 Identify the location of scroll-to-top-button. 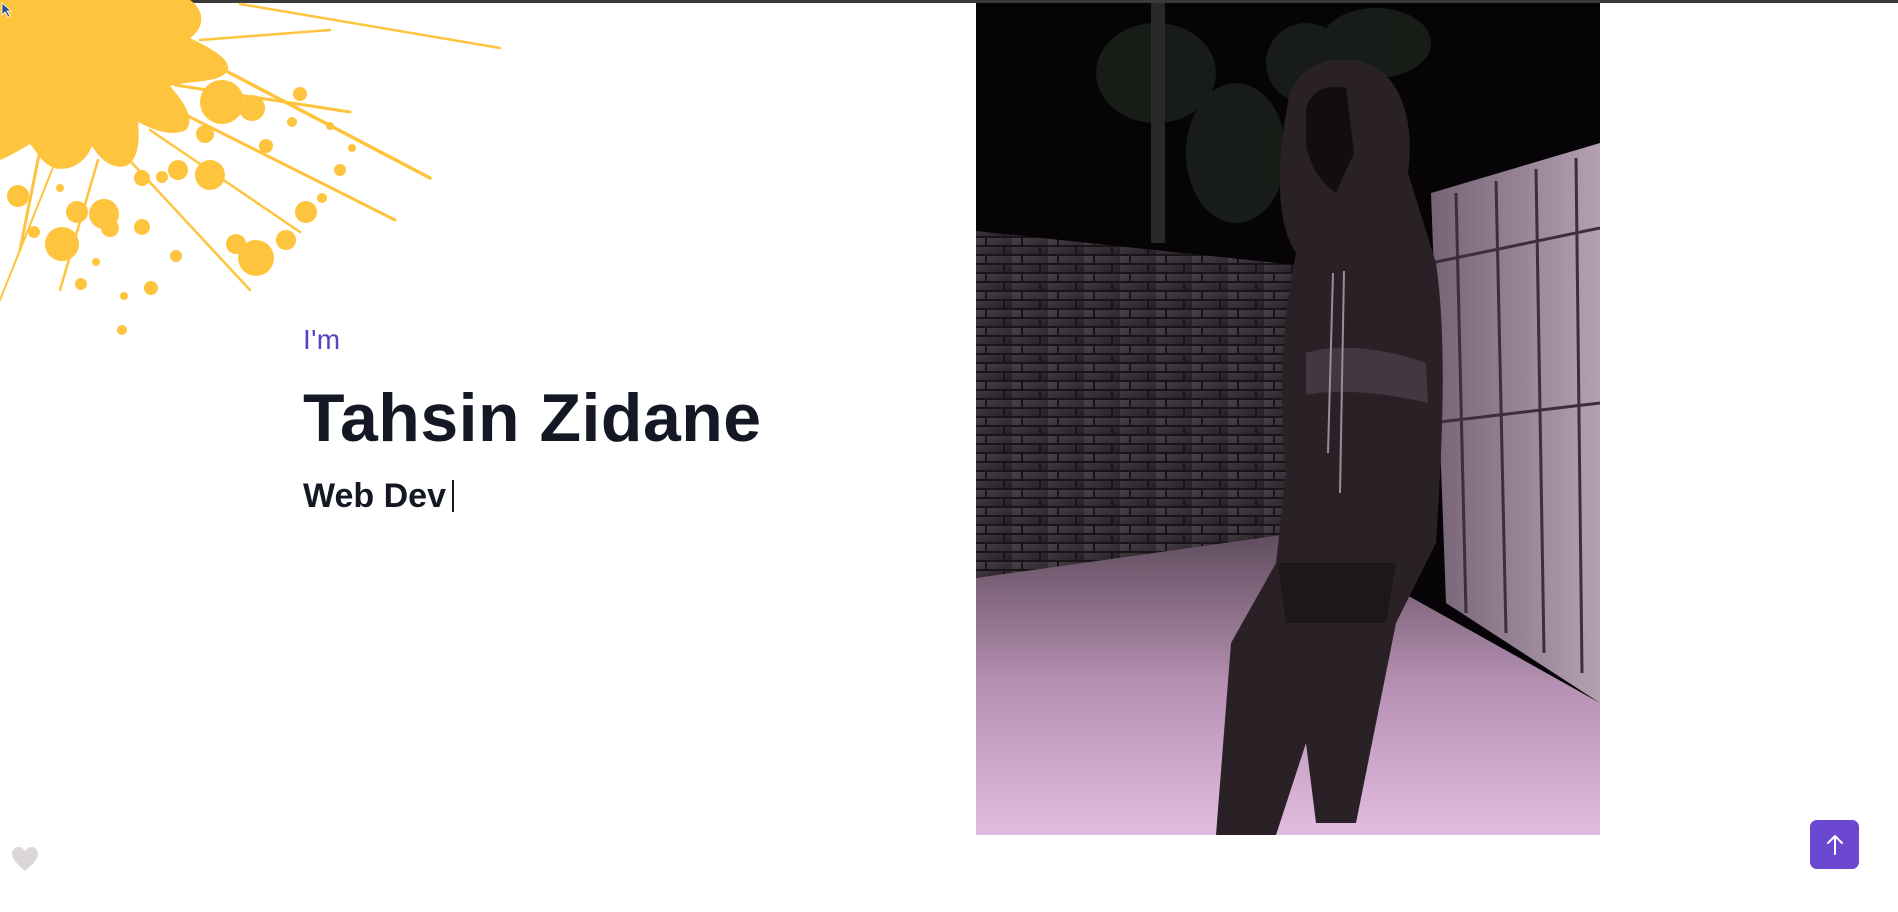
(1834, 844).